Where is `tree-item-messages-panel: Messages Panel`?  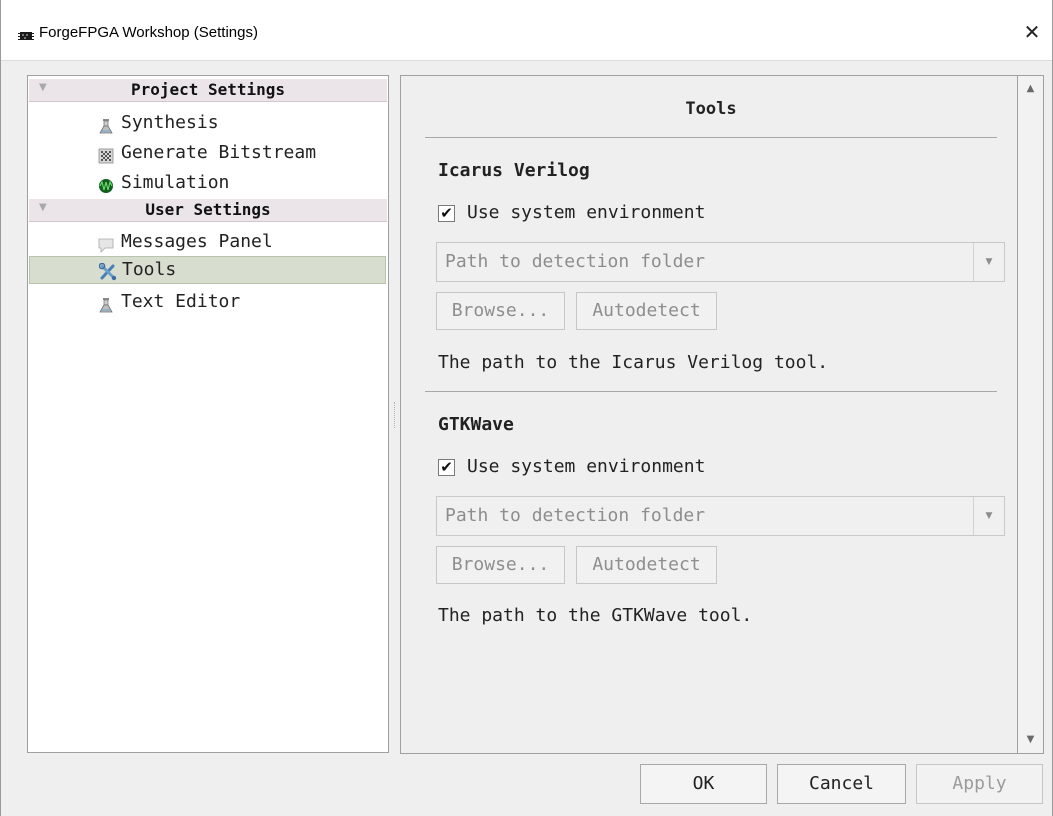
tree-item-messages-panel: Messages Panel is located at coordinates (242, 242).